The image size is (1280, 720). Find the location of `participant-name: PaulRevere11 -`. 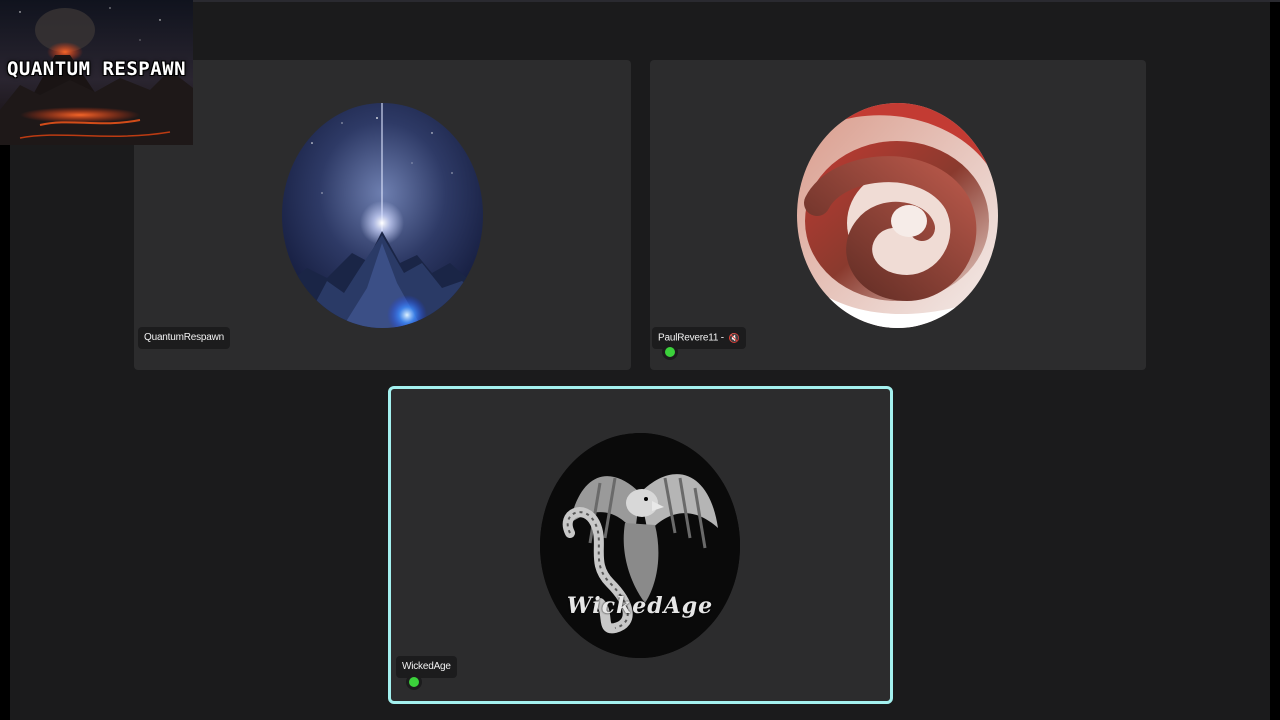

participant-name: PaulRevere11 - is located at coordinates (691, 338).